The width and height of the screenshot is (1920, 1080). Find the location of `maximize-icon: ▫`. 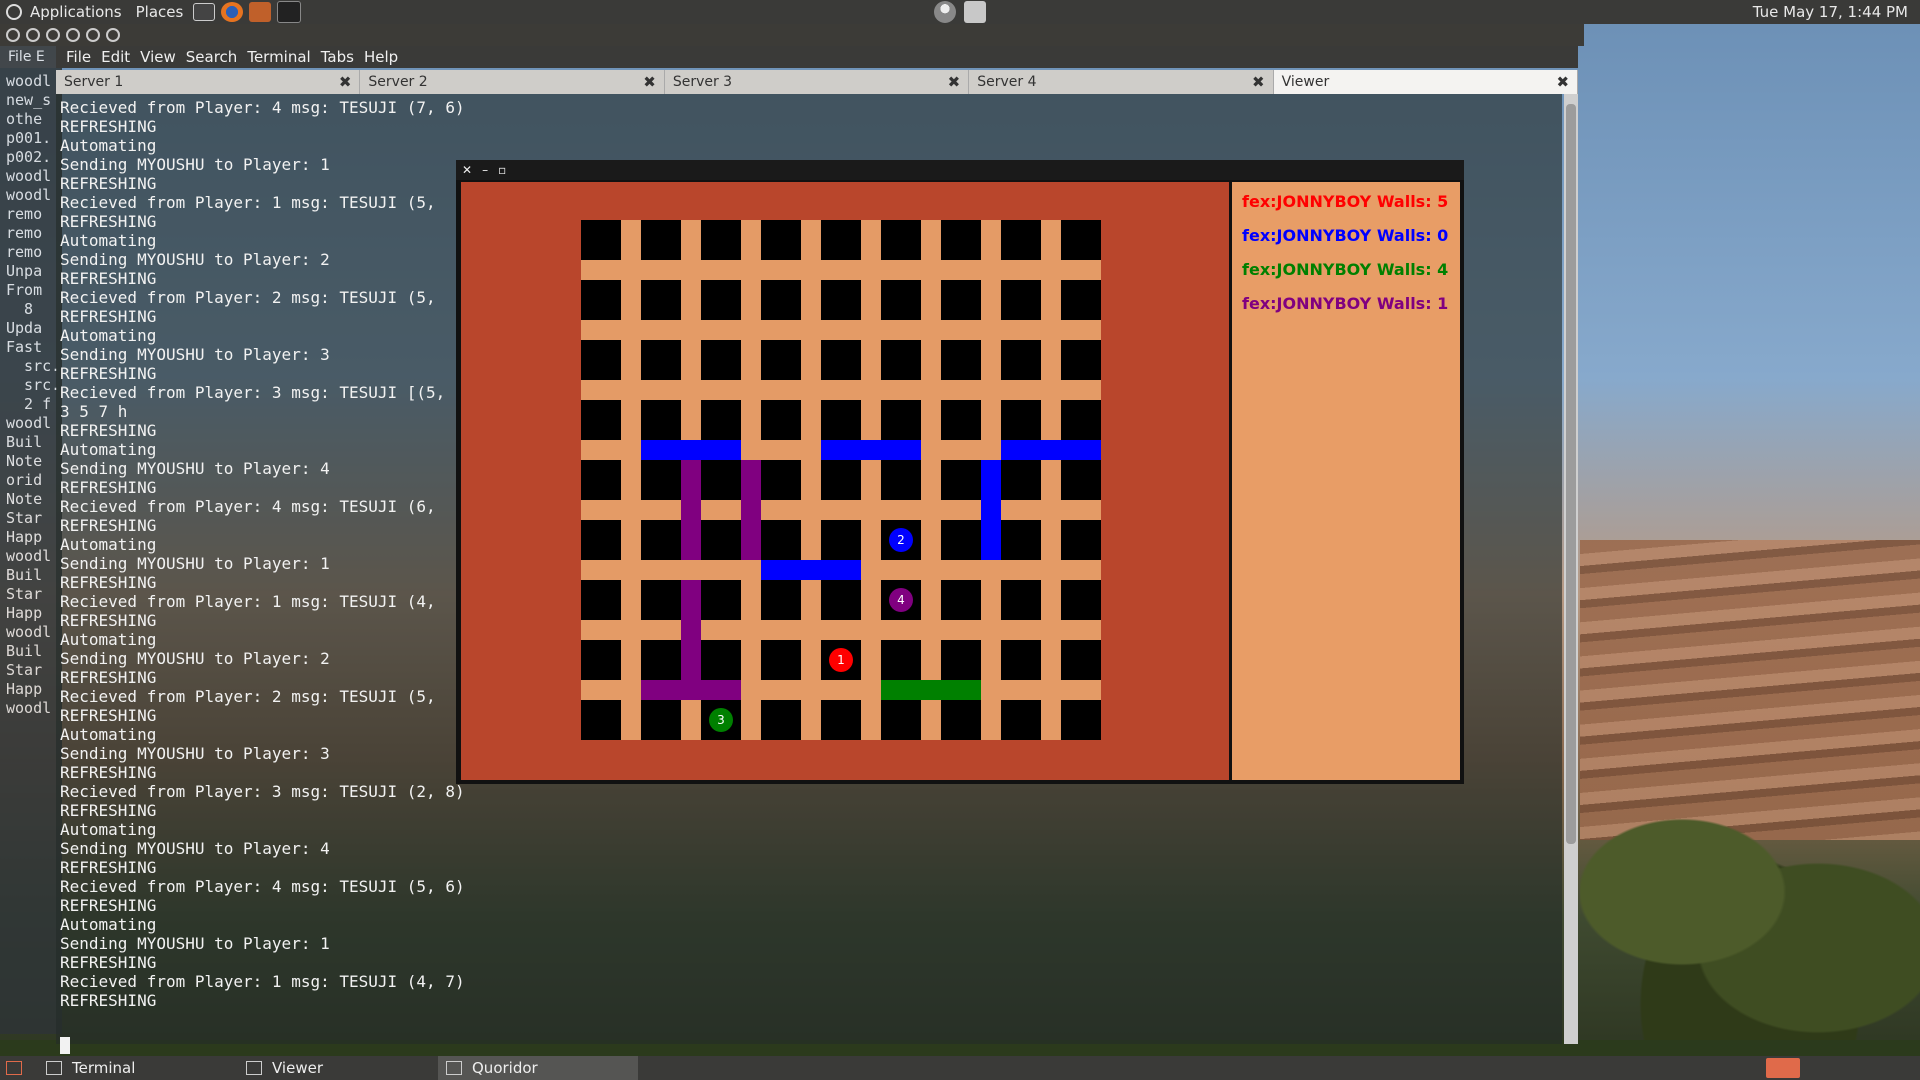

maximize-icon: ▫ is located at coordinates (502, 170).